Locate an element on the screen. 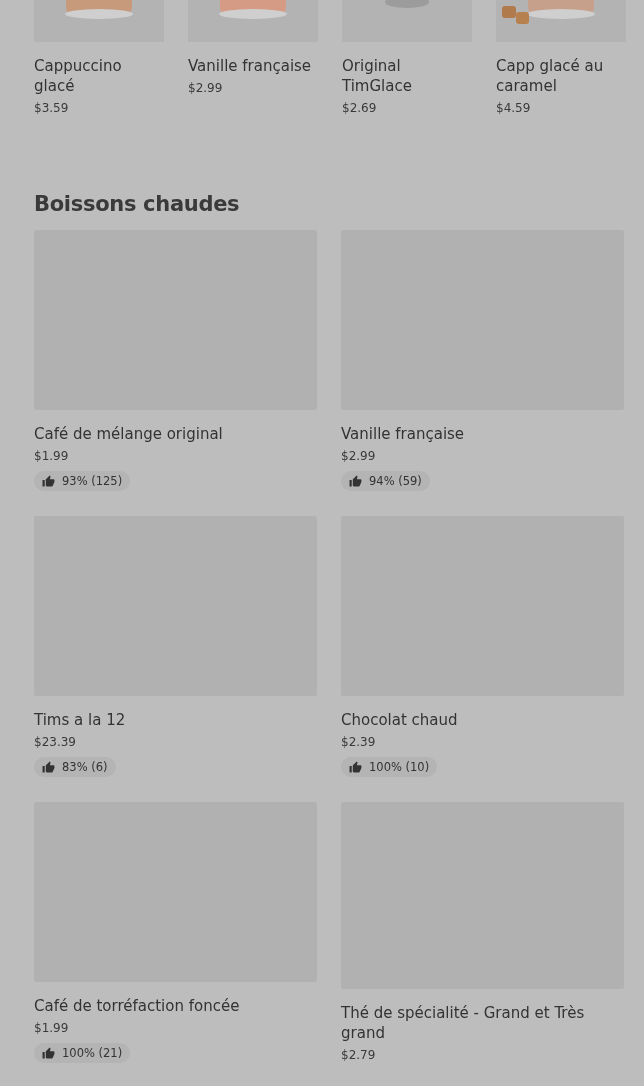 This screenshot has height=1086, width=644. product-price: $4.59 is located at coordinates (514, 108).